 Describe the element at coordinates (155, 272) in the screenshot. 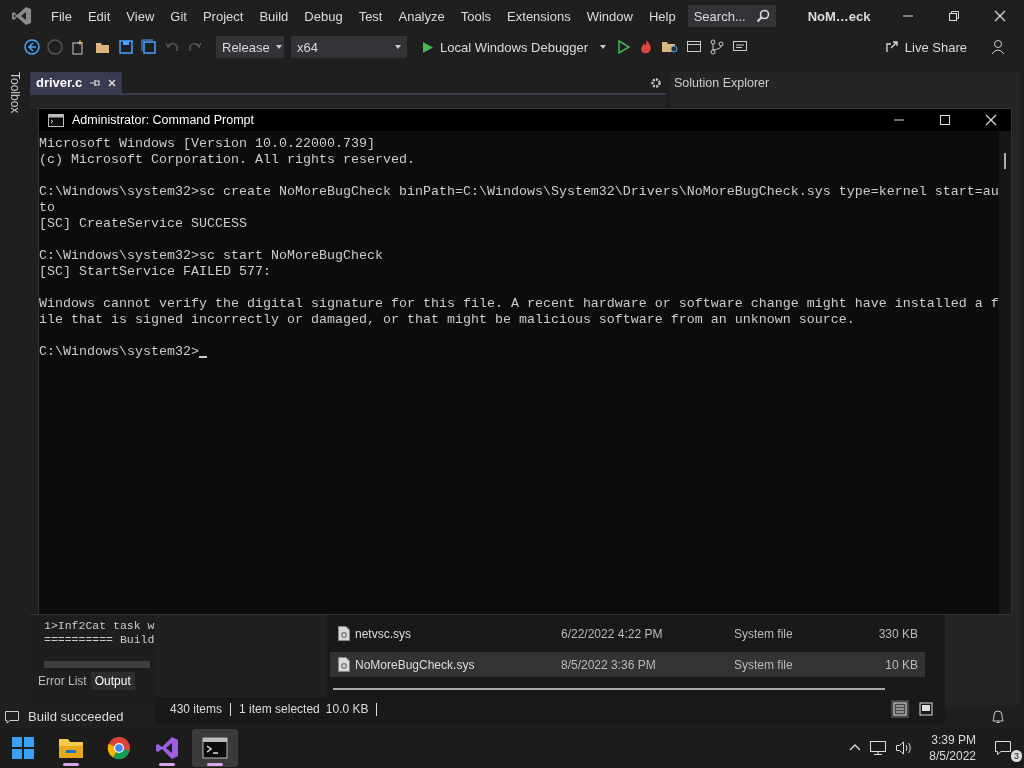

I see `console-line: [SC] StartService FAILED 577:` at that location.